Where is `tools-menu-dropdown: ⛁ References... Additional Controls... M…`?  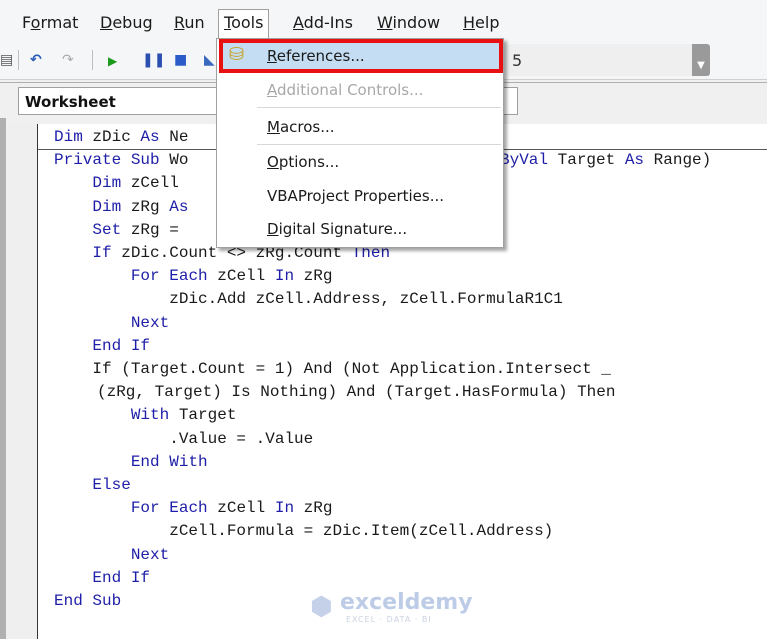 tools-menu-dropdown: ⛁ References... Additional Controls... M… is located at coordinates (360, 143).